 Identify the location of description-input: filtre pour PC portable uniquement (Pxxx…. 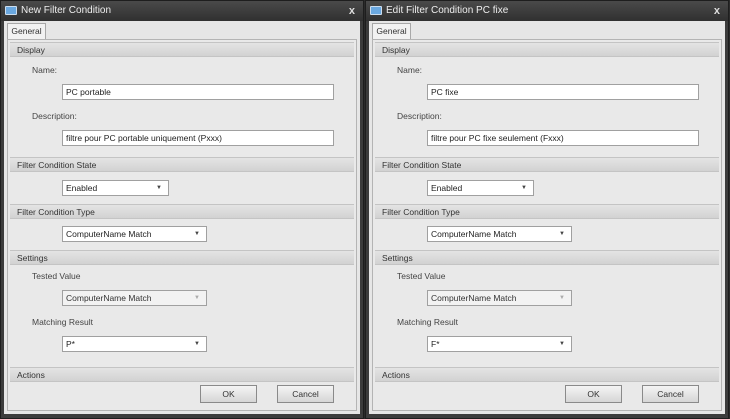
(198, 138).